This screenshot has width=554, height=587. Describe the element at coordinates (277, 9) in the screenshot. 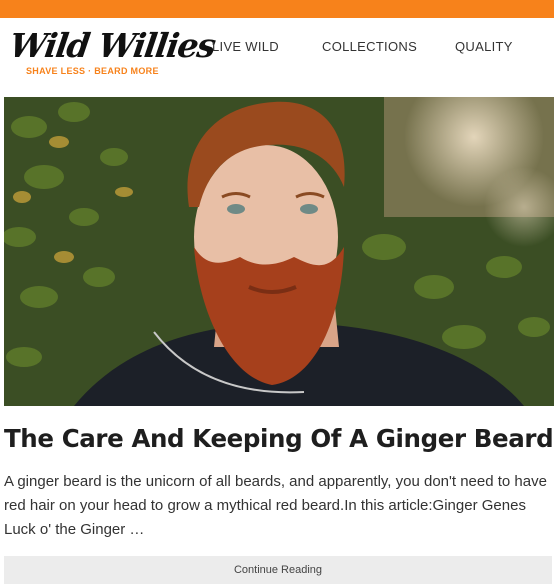

I see `top-accent-bar` at that location.